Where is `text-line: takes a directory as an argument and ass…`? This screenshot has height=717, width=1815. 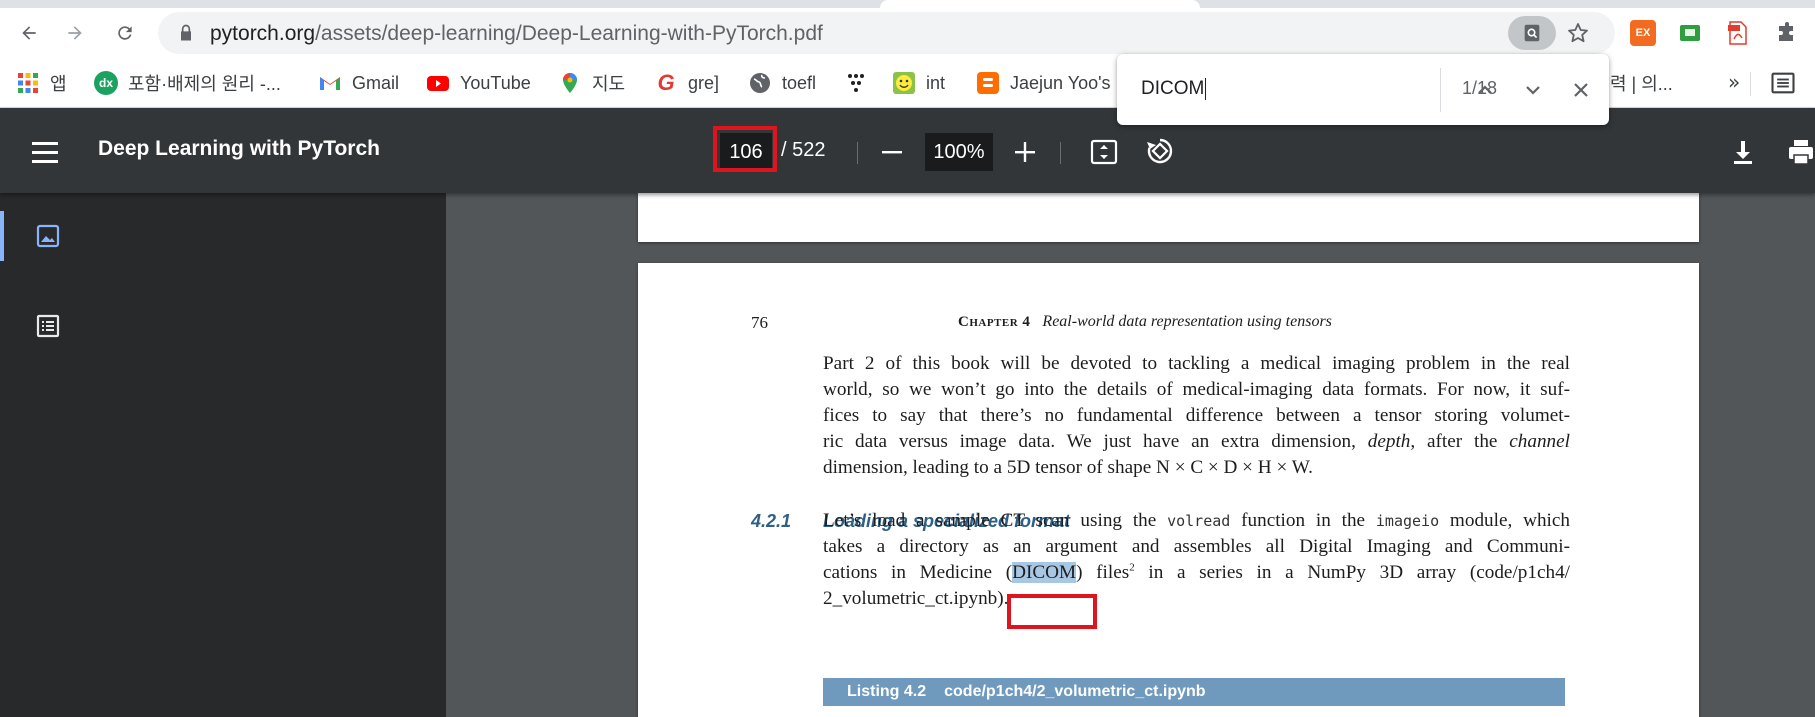 text-line: takes a directory as an argument and ass… is located at coordinates (1196, 546).